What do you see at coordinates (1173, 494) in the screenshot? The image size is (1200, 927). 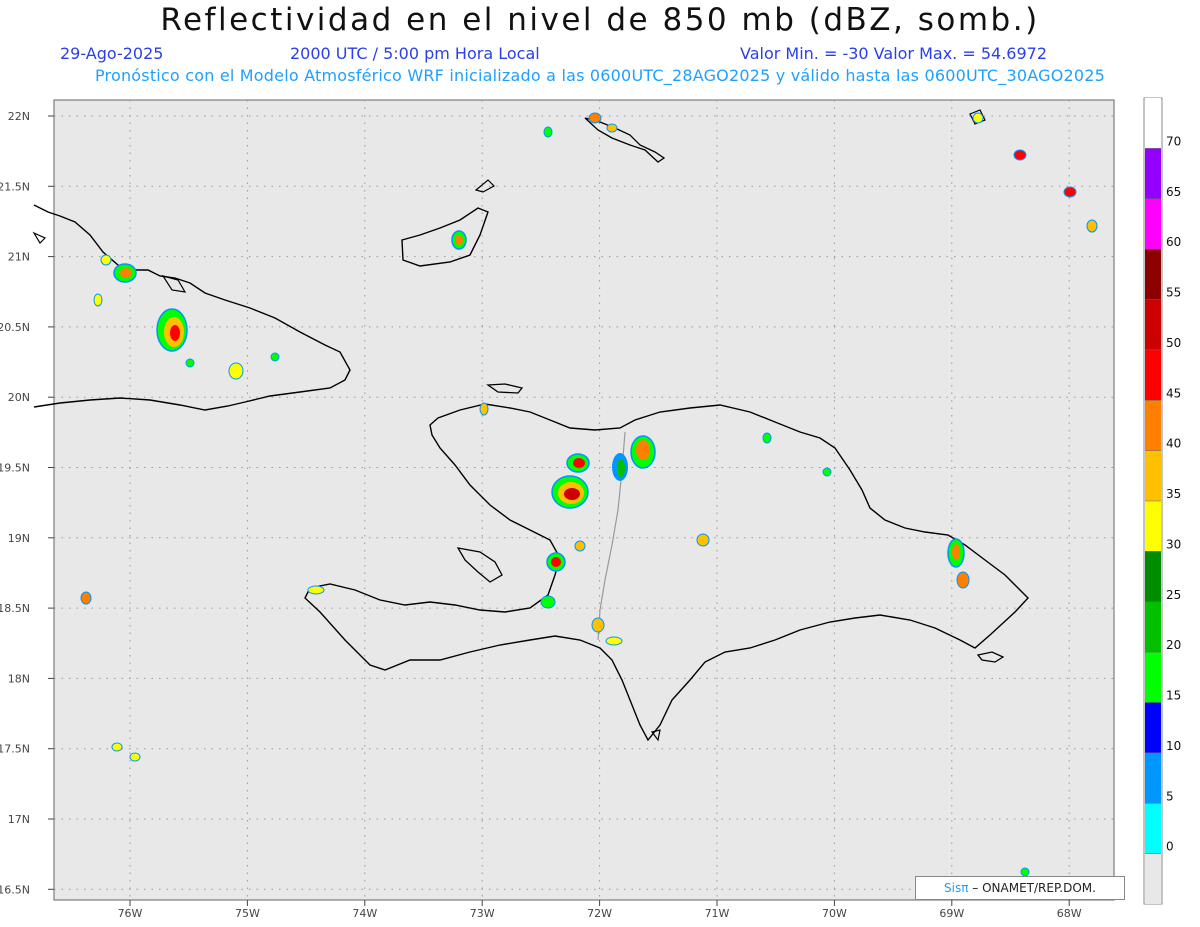 I see `colorbar-label: 35` at bounding box center [1173, 494].